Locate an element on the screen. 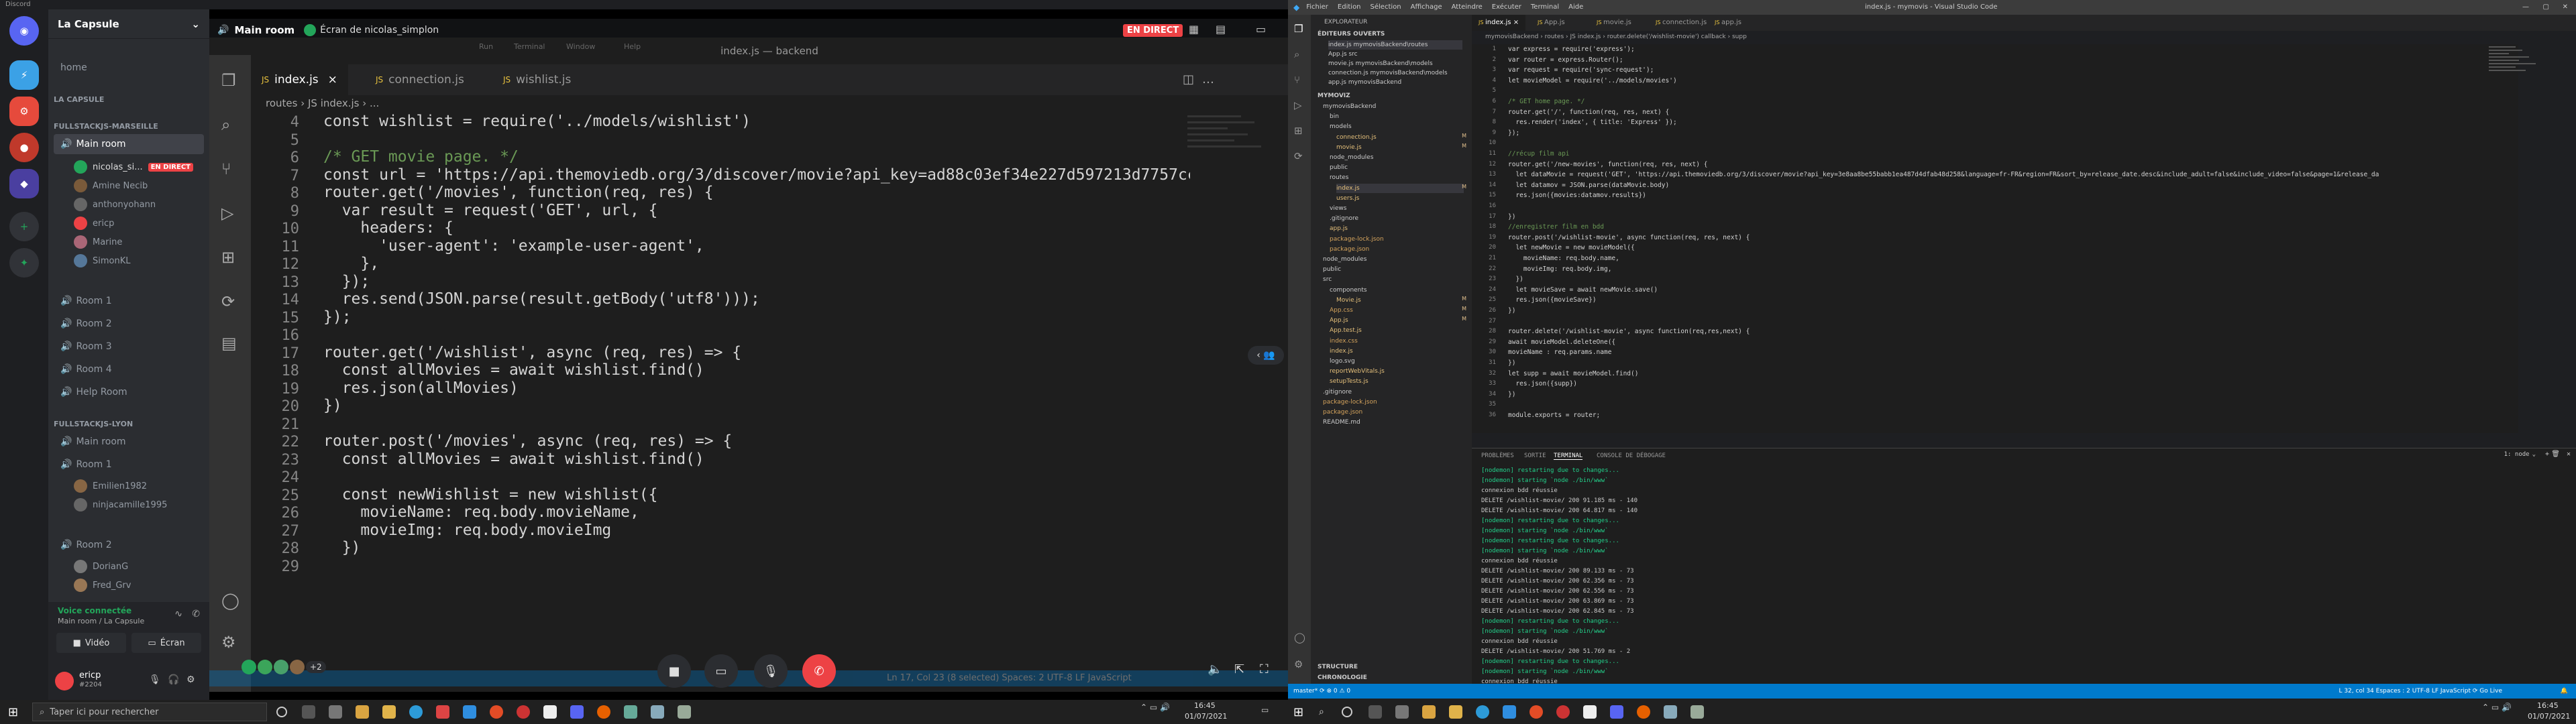 This screenshot has height=724, width=2576. grid-icon: ▦ is located at coordinates (1194, 29).